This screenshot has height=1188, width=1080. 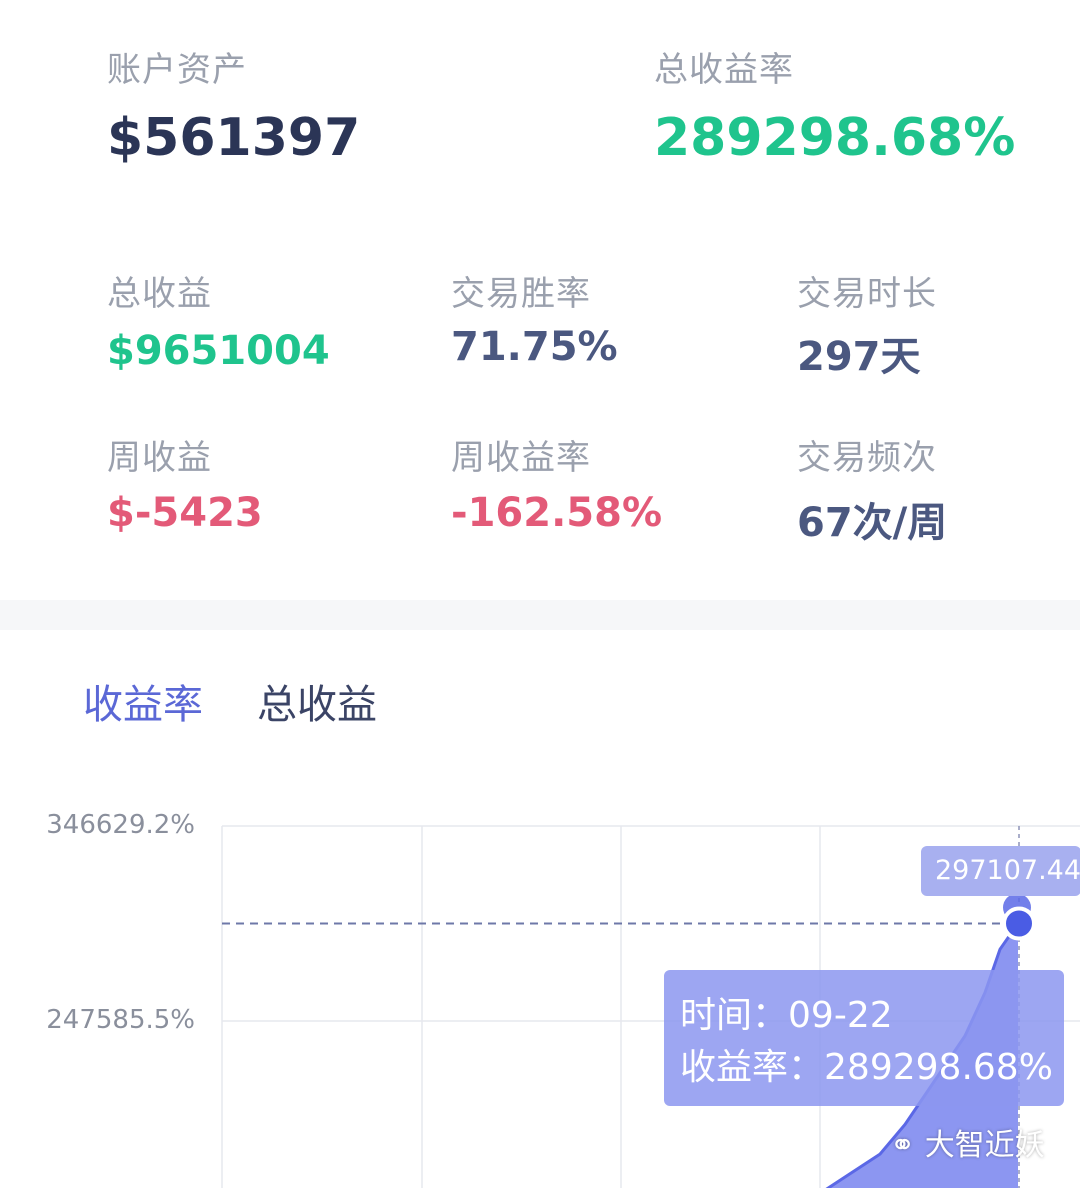 I want to click on watermark-text: 大智近妖, so click(x=984, y=1145).